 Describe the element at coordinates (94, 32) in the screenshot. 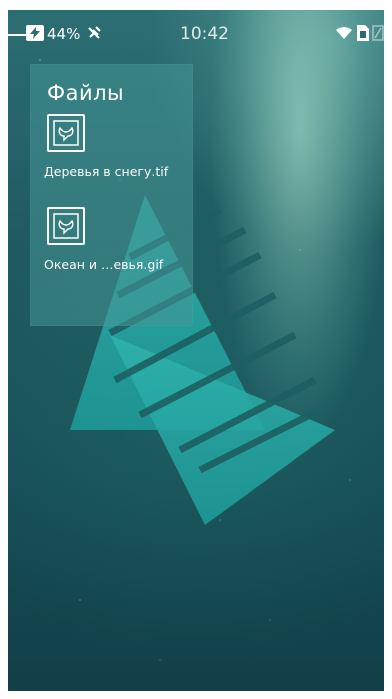

I see `no-signal-icon` at that location.